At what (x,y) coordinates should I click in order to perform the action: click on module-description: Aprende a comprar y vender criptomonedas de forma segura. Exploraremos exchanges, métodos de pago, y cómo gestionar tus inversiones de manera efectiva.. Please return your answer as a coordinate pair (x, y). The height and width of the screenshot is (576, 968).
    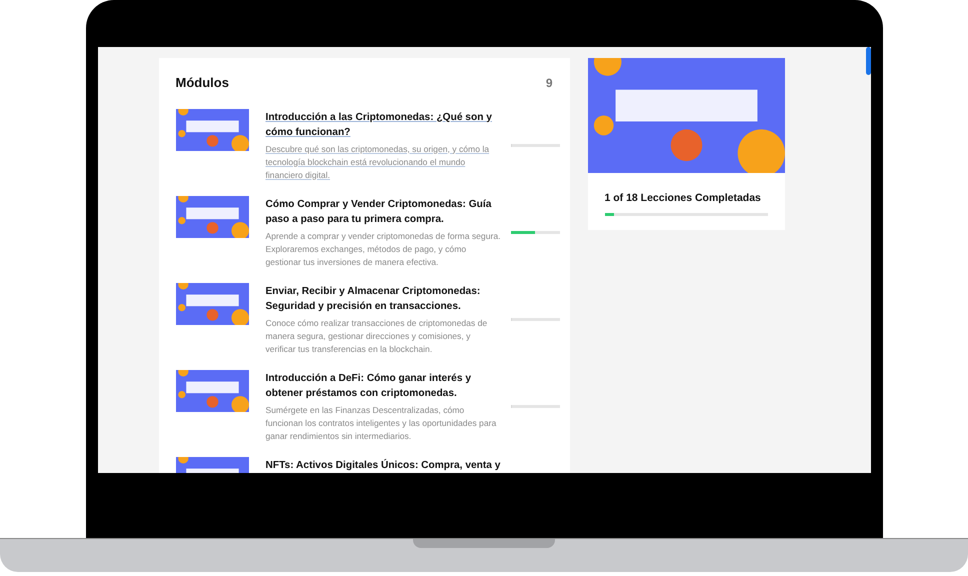
    Looking at the image, I should click on (384, 249).